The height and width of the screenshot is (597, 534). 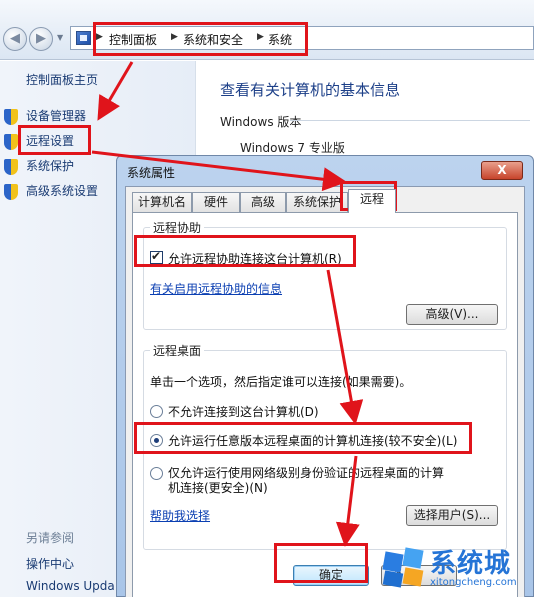 I want to click on sidebar-item-label: 设备管理器, so click(x=56, y=116).